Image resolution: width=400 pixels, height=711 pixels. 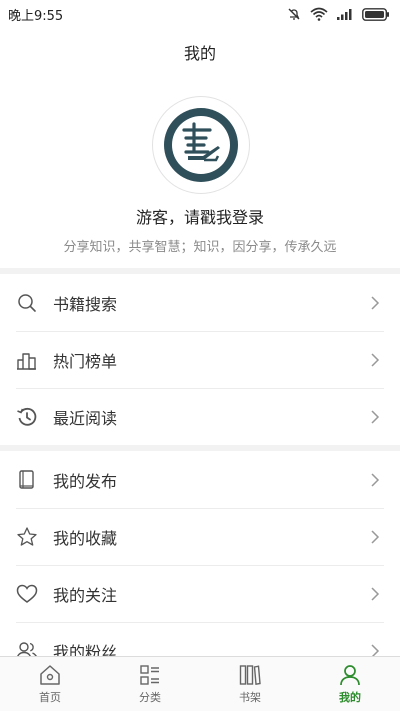 I want to click on heart-icon, so click(x=27, y=594).